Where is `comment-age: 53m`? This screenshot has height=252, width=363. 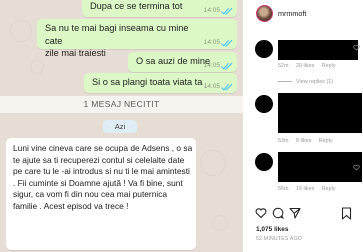
comment-age: 53m is located at coordinates (283, 141).